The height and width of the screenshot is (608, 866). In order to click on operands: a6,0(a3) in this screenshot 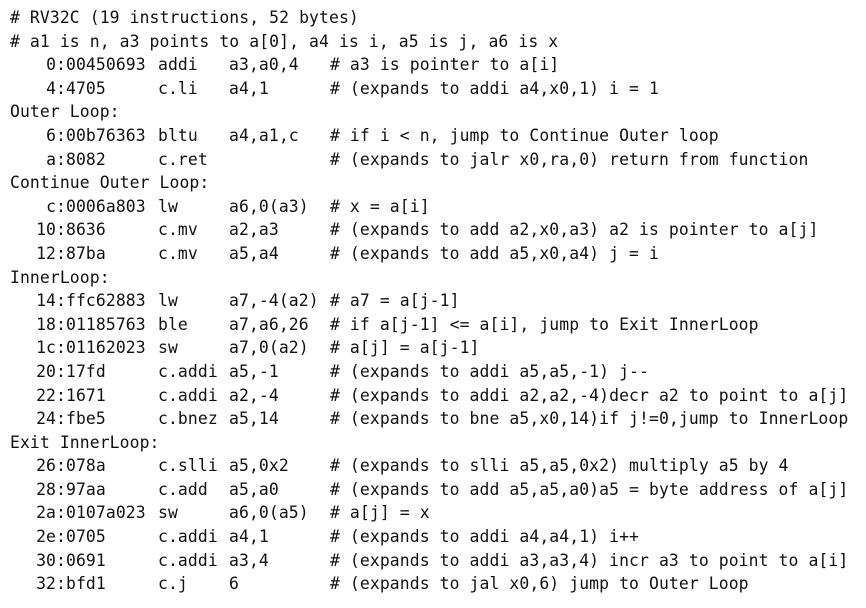, I will do `click(269, 206)`.